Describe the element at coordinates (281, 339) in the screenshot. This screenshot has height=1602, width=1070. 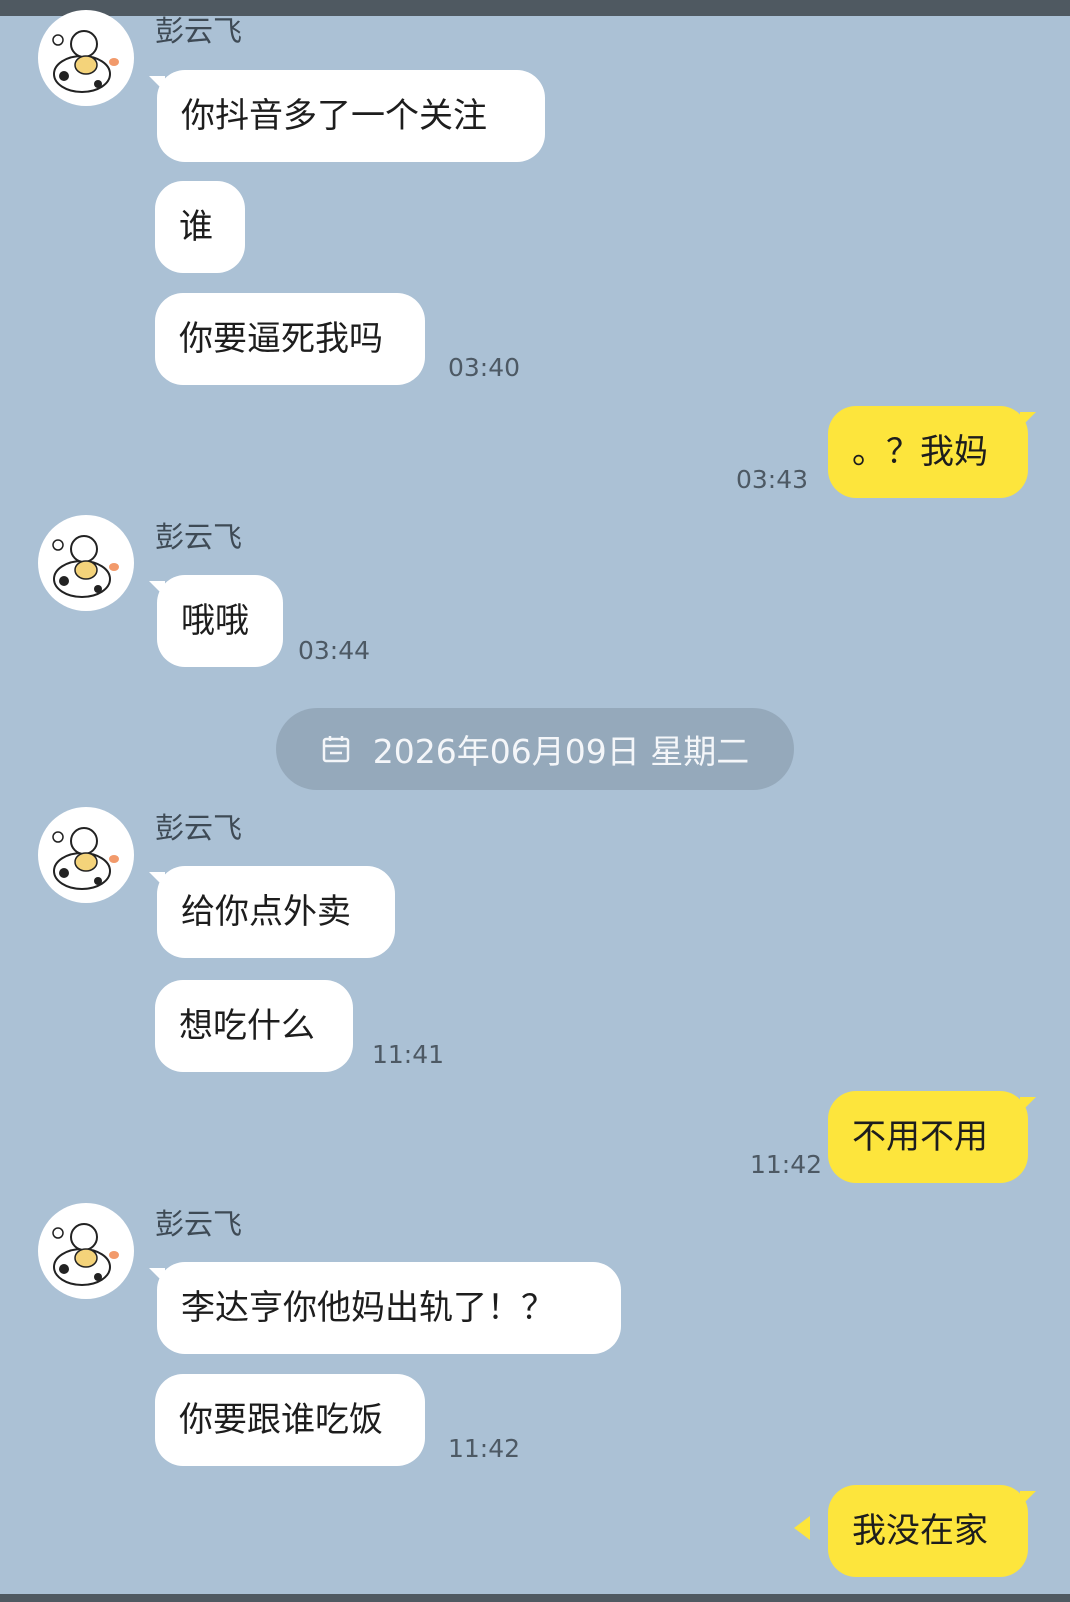
I see `message-text: 你要逼死我吗` at that location.